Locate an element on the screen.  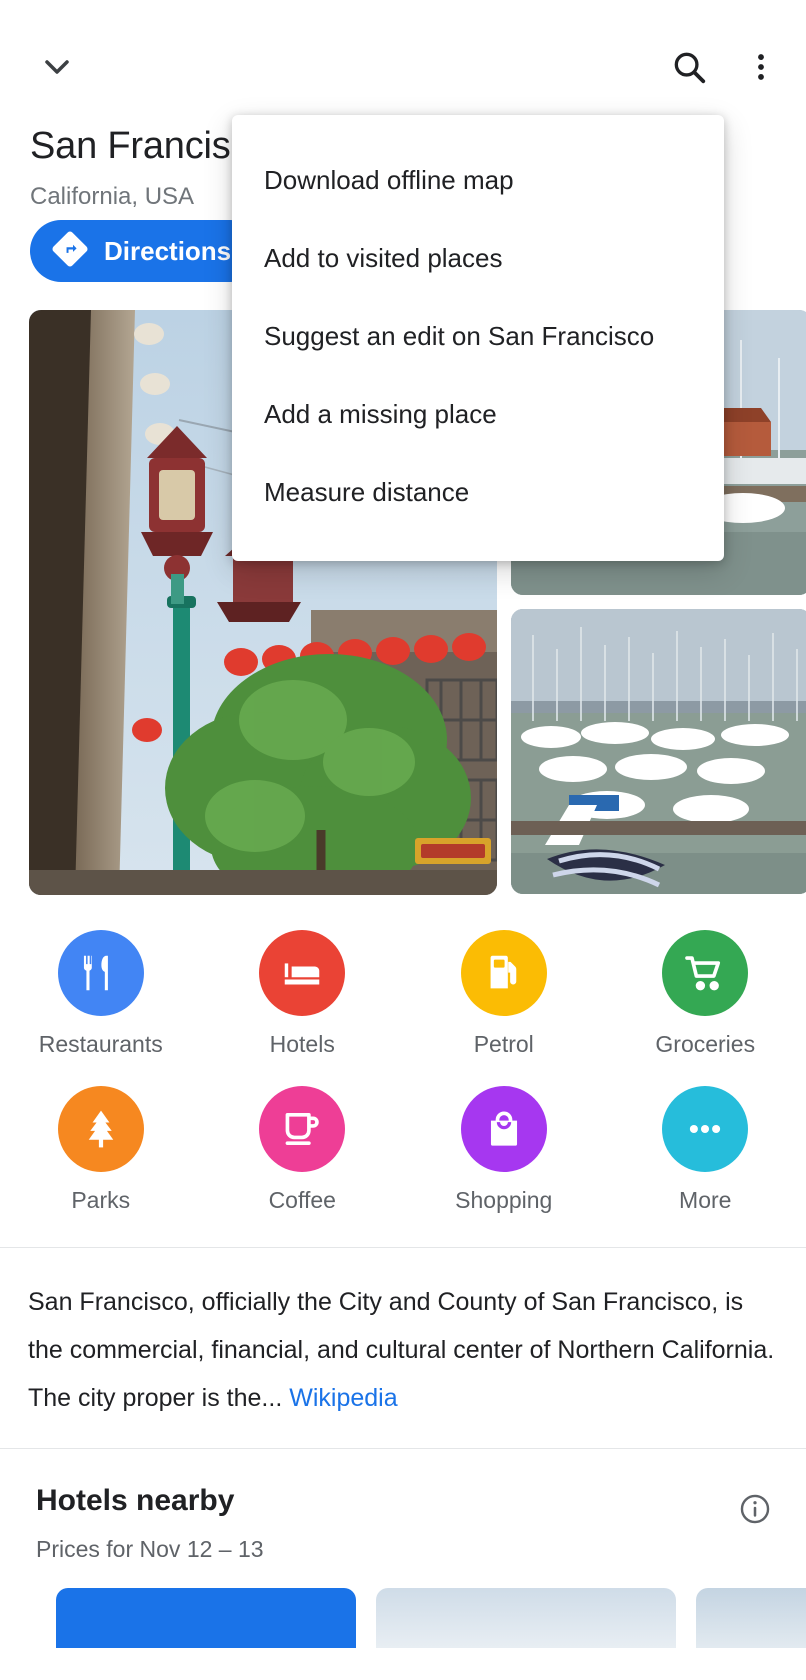
menu-item-add-missing-place: Add a missing place is located at coordinates (478, 414).